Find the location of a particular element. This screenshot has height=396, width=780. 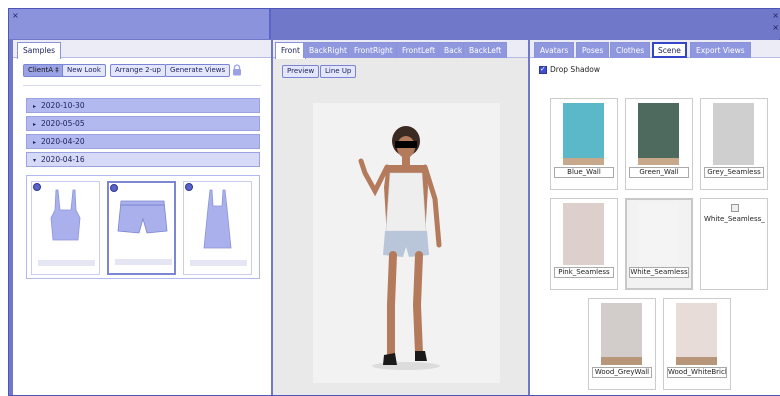

gallery-item-shorts is located at coordinates (141, 228).